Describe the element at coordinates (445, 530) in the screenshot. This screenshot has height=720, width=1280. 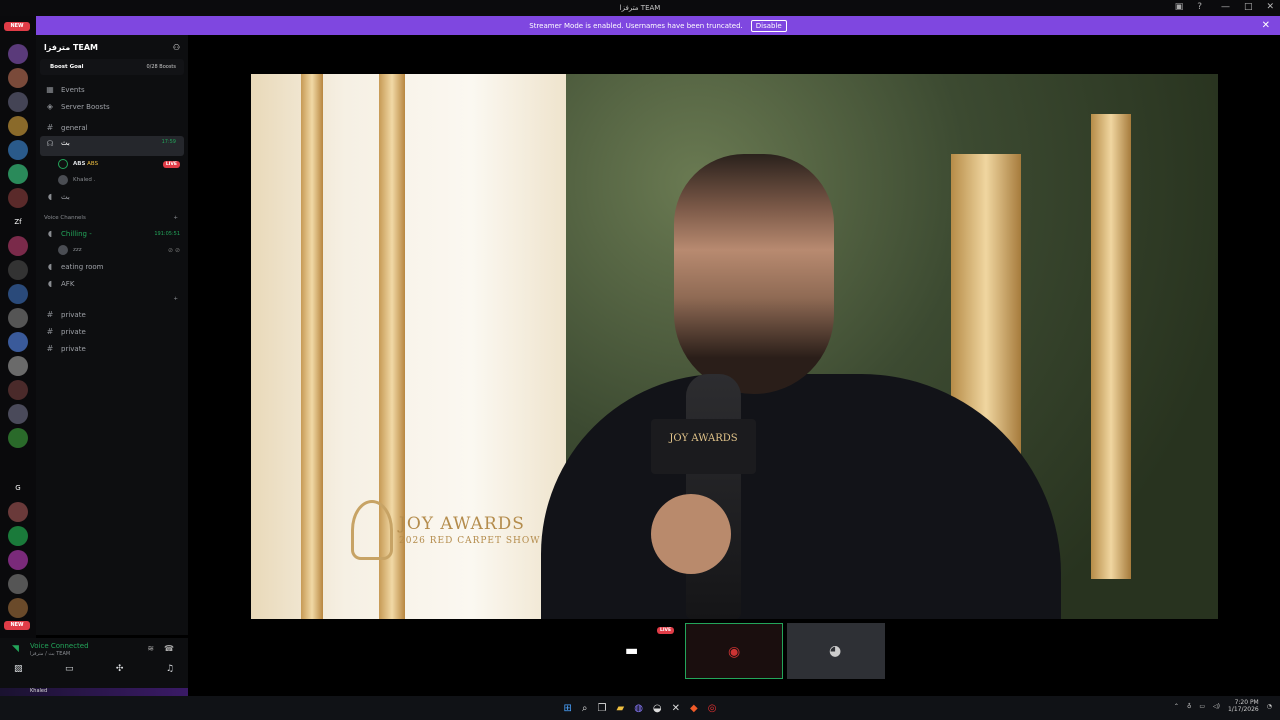
I see `joy-awards-logo: JOY AWARDS 2026 RED CARPET SHOW` at that location.